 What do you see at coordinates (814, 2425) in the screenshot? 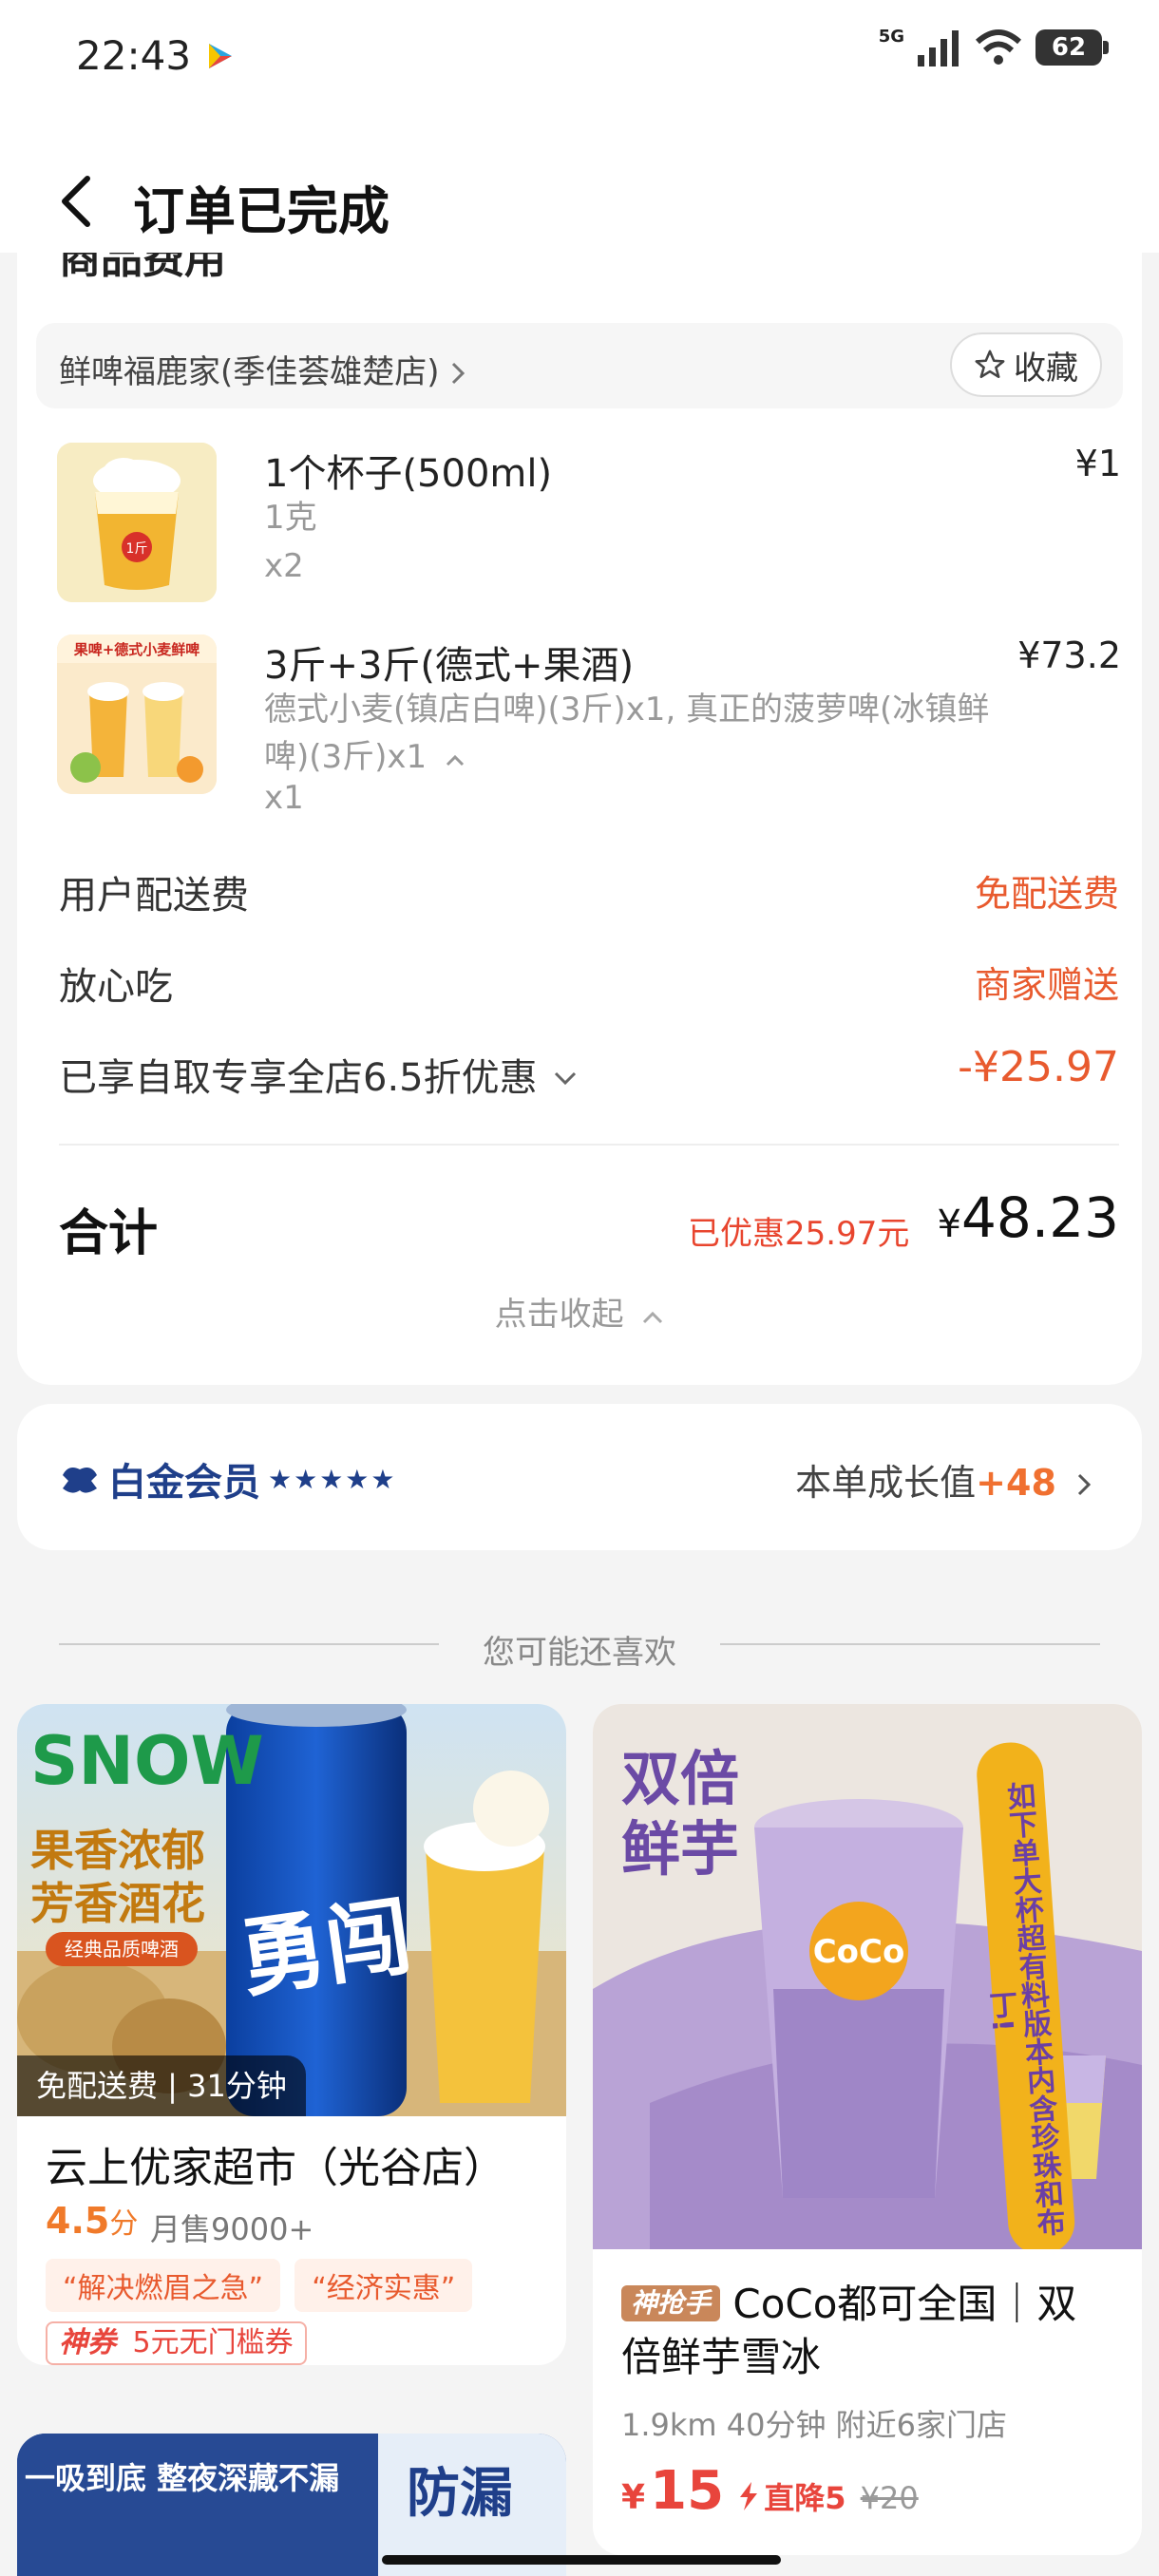
I see `product-meta: 1.9km 40分钟 附近6家门店` at bounding box center [814, 2425].